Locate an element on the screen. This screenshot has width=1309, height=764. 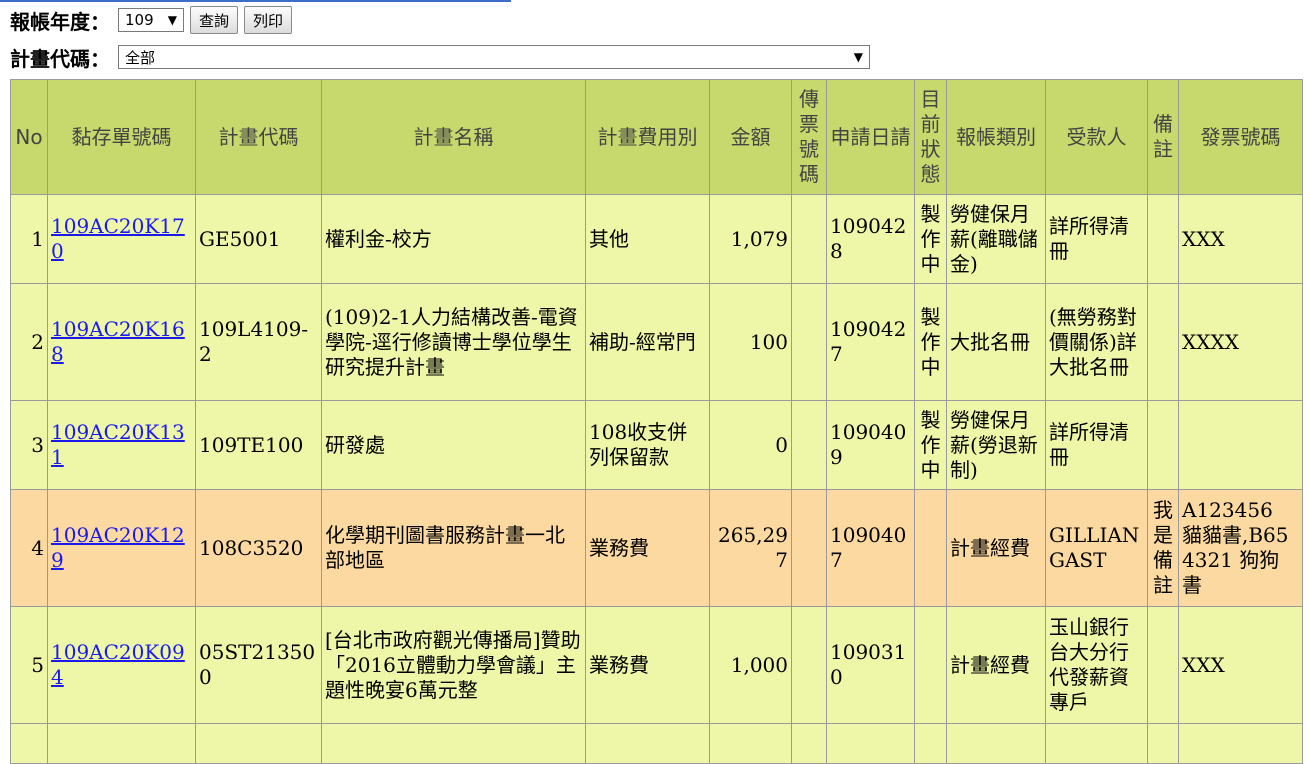
cell-voucher: 109AC20K168 is located at coordinates (121, 342).